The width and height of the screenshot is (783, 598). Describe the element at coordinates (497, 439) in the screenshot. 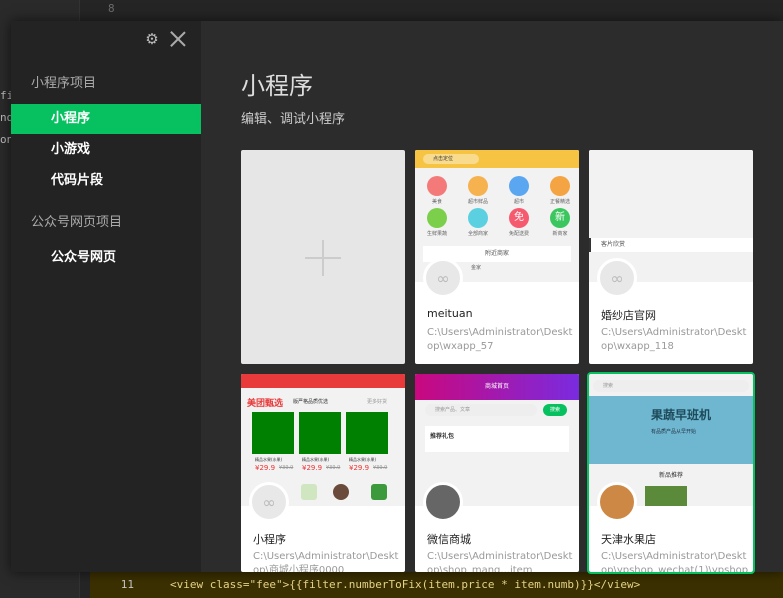

I see `thumb-section: 推荐礼包` at that location.